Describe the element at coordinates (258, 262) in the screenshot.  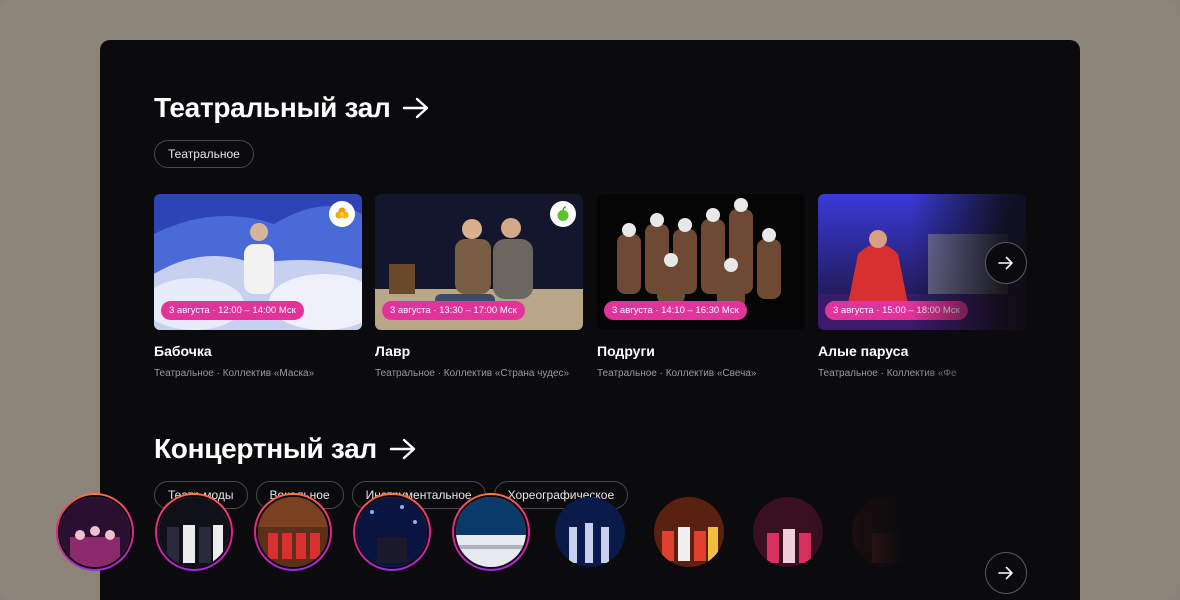
I see `event-image: 3 августа · 12:00 – 14:00 Мск` at that location.